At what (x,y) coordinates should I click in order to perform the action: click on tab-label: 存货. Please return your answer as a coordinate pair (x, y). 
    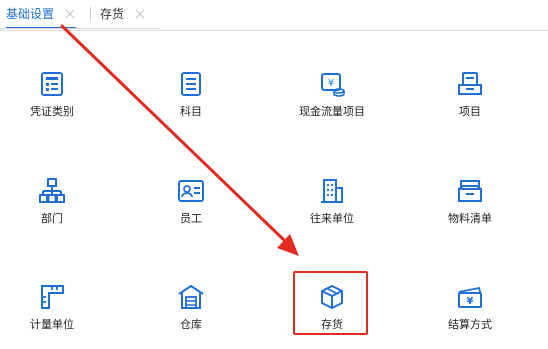
    Looking at the image, I should click on (112, 14).